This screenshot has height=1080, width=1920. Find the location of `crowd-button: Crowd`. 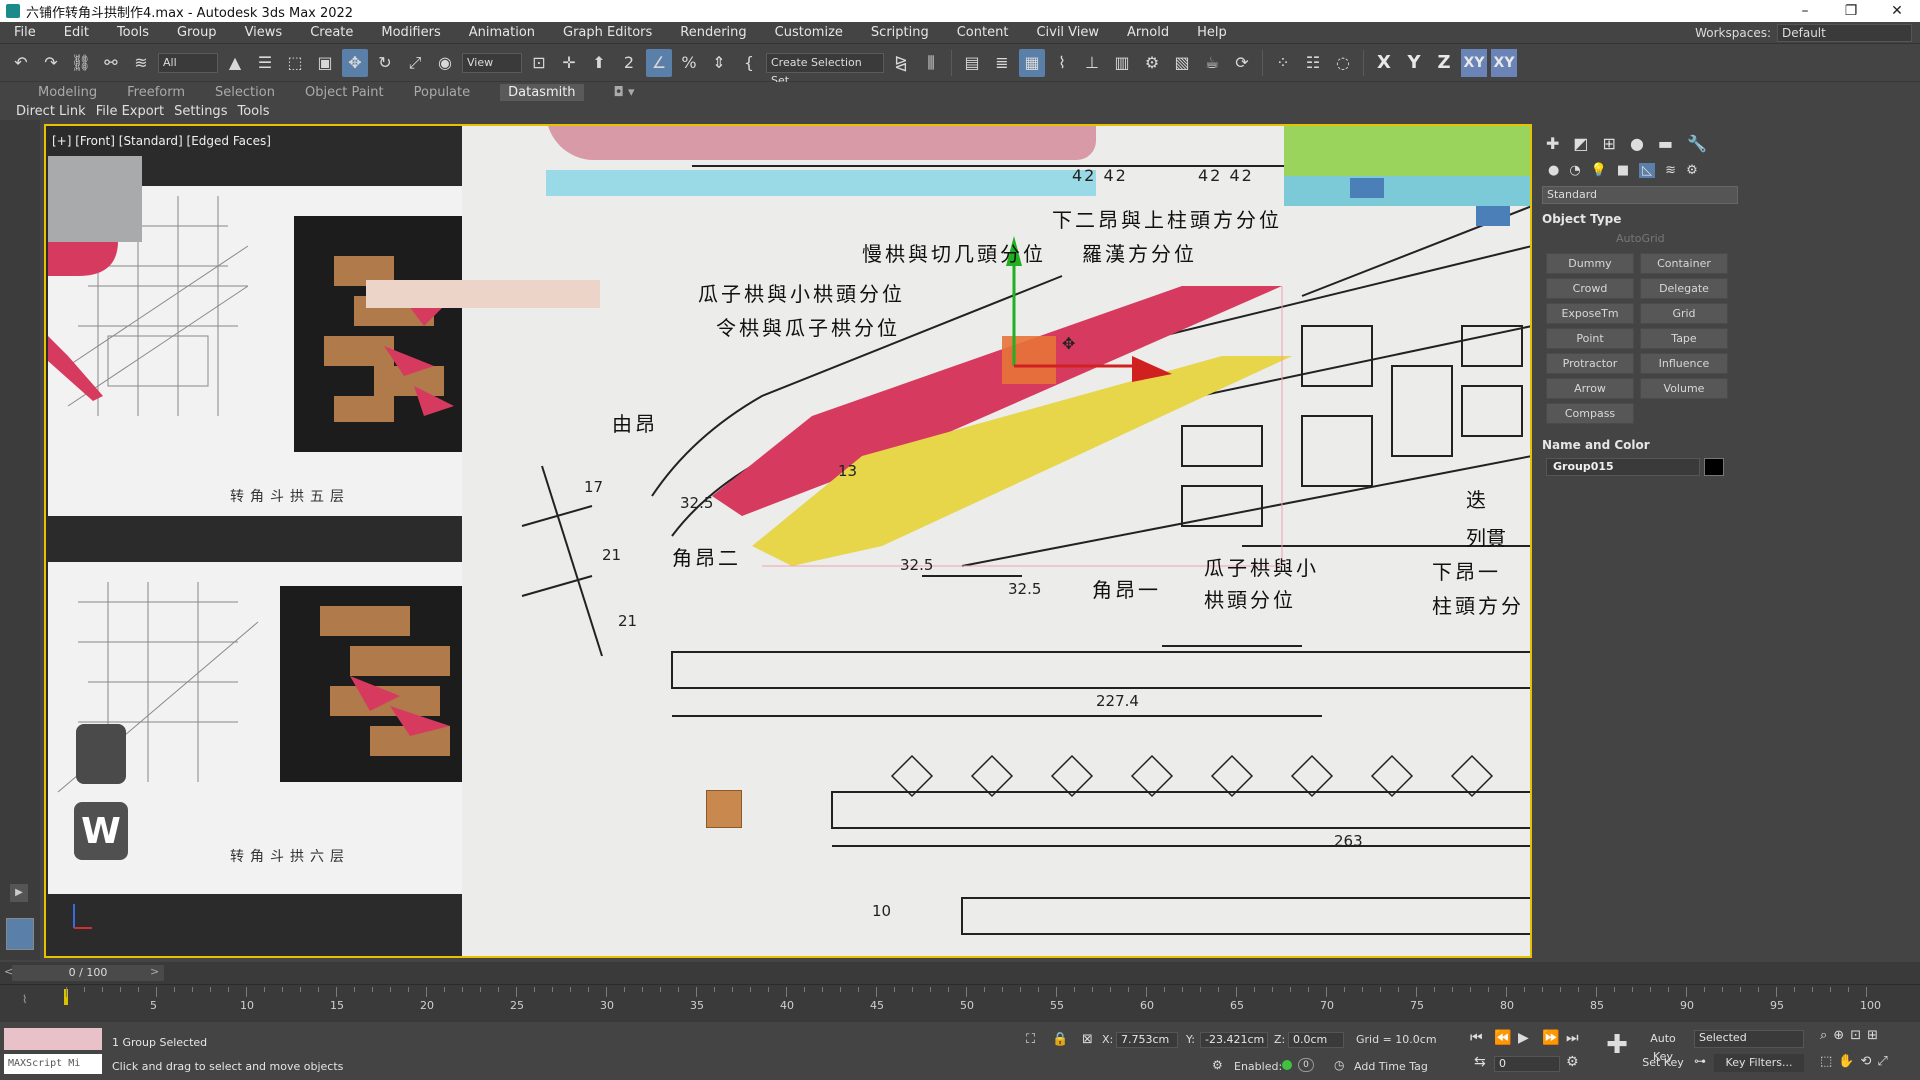

crowd-button: Crowd is located at coordinates (1590, 288).